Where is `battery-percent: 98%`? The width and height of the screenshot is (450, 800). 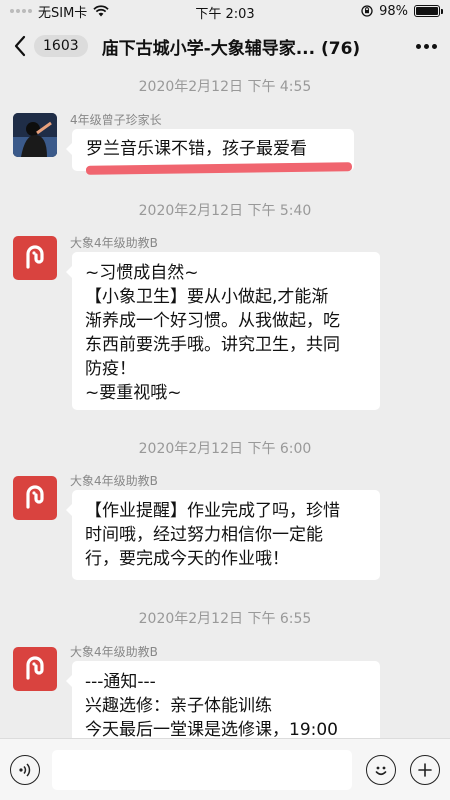 battery-percent: 98% is located at coordinates (393, 11).